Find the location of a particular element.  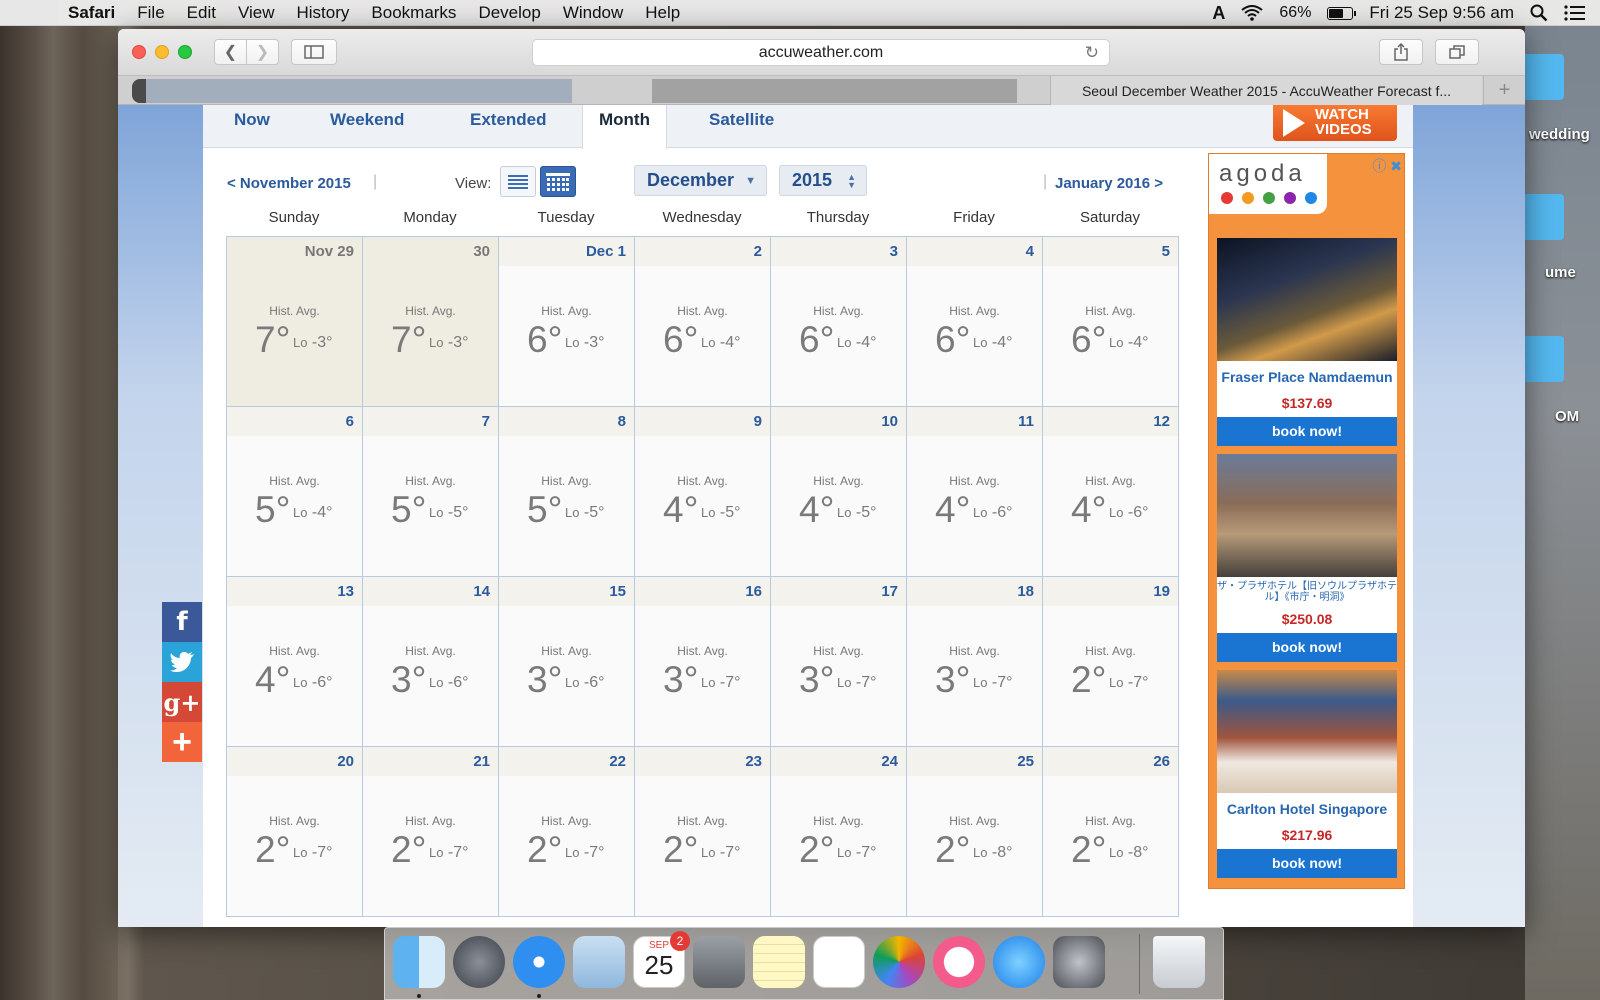

app-store-icon is located at coordinates (1019, 962).